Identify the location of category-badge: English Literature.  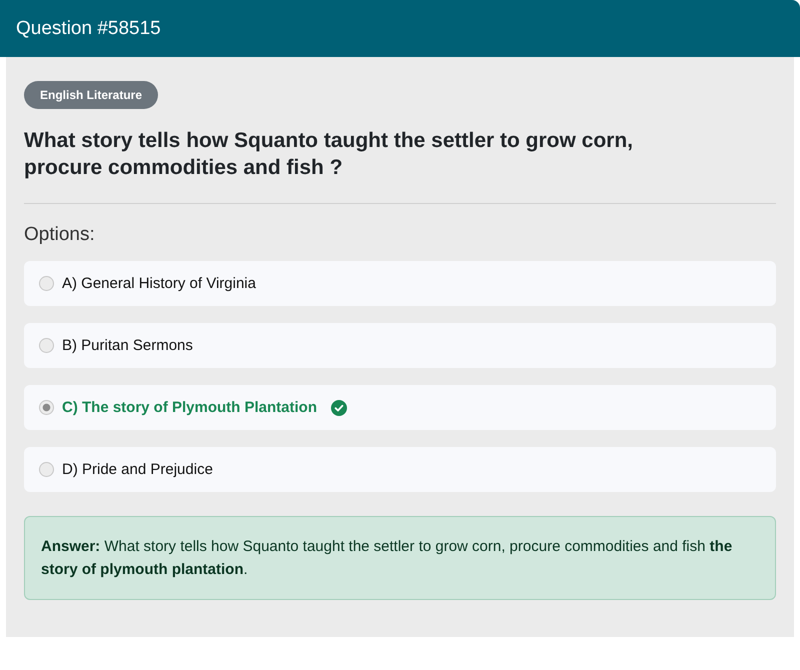
(91, 95).